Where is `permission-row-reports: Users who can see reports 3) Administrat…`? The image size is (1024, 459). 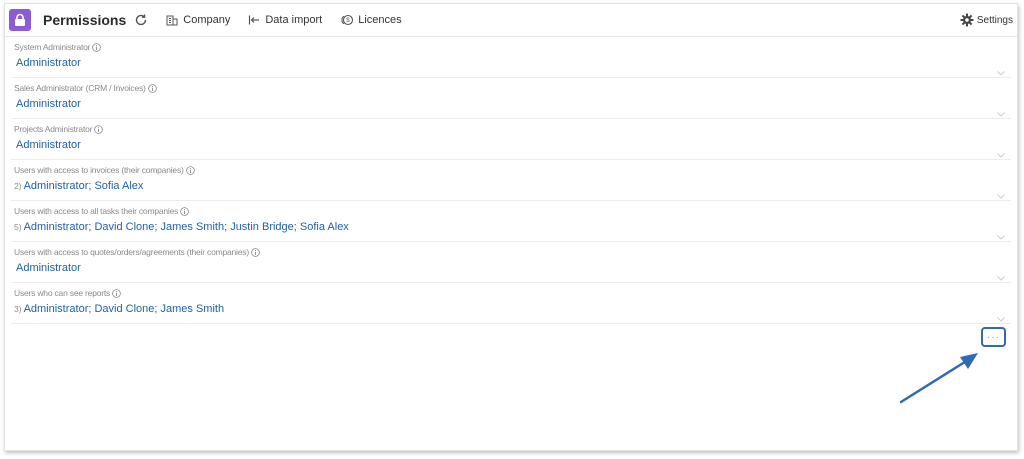
permission-row-reports: Users who can see reports 3) Administrat… is located at coordinates (511, 303).